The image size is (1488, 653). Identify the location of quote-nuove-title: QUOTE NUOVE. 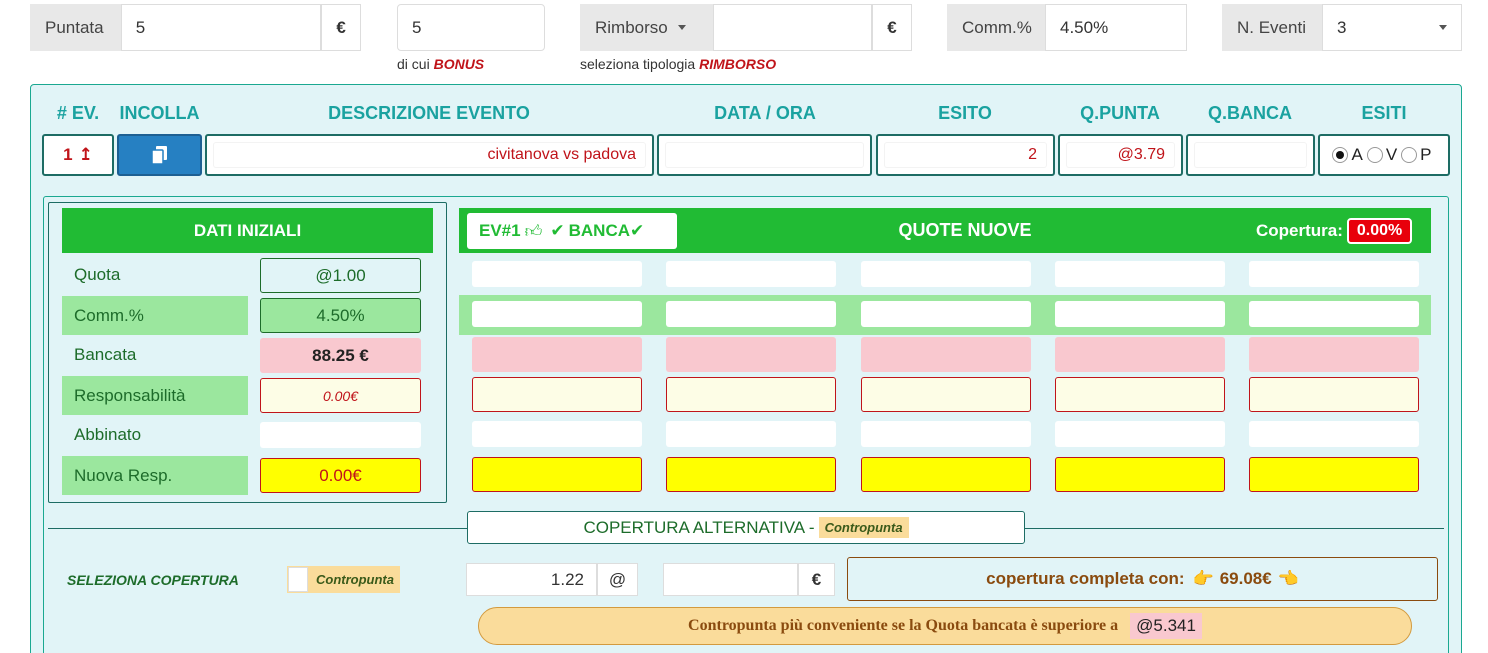
(965, 230).